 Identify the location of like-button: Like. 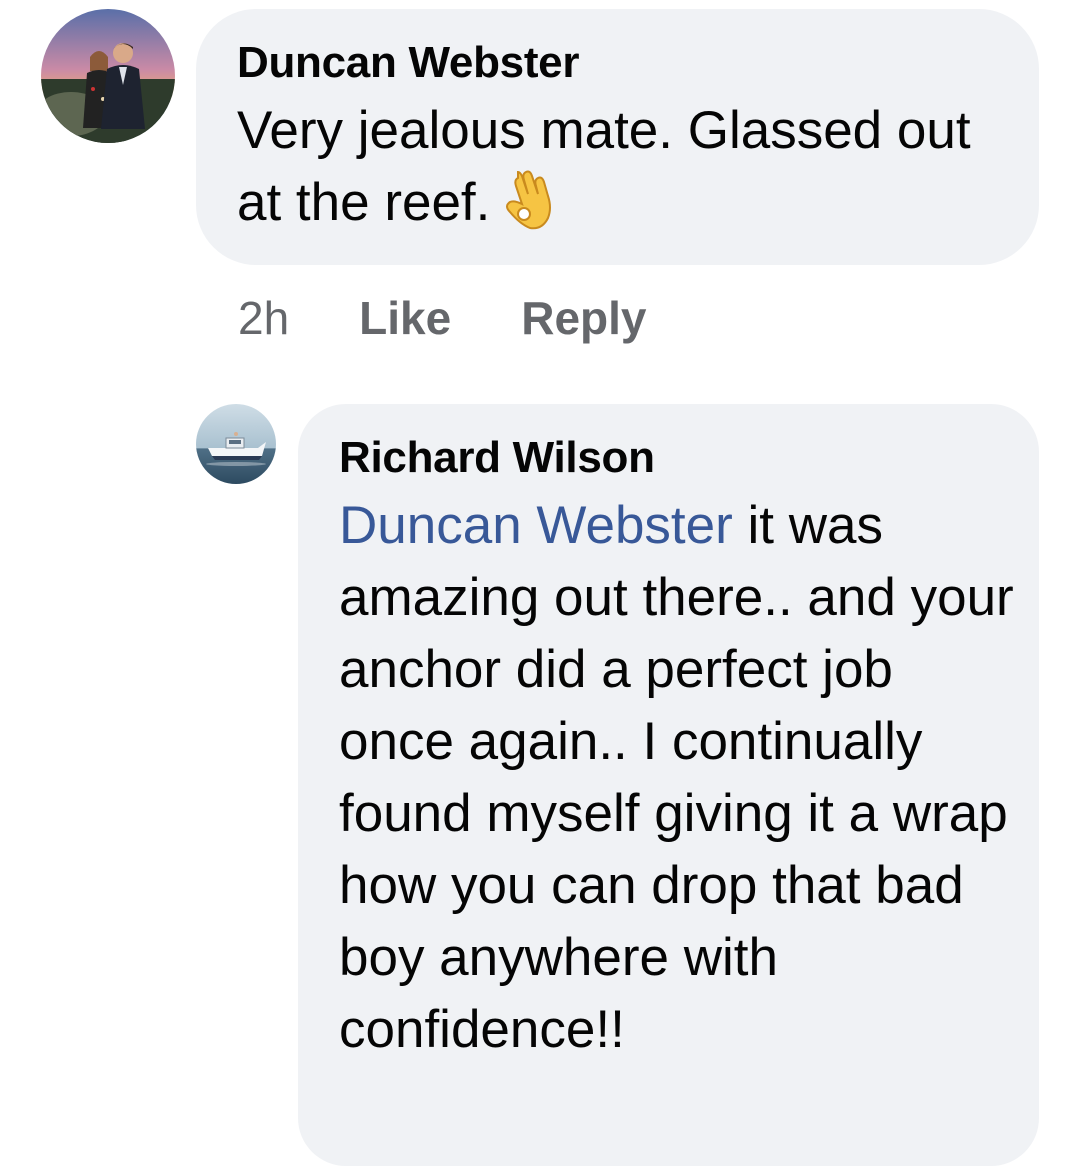
(405, 318).